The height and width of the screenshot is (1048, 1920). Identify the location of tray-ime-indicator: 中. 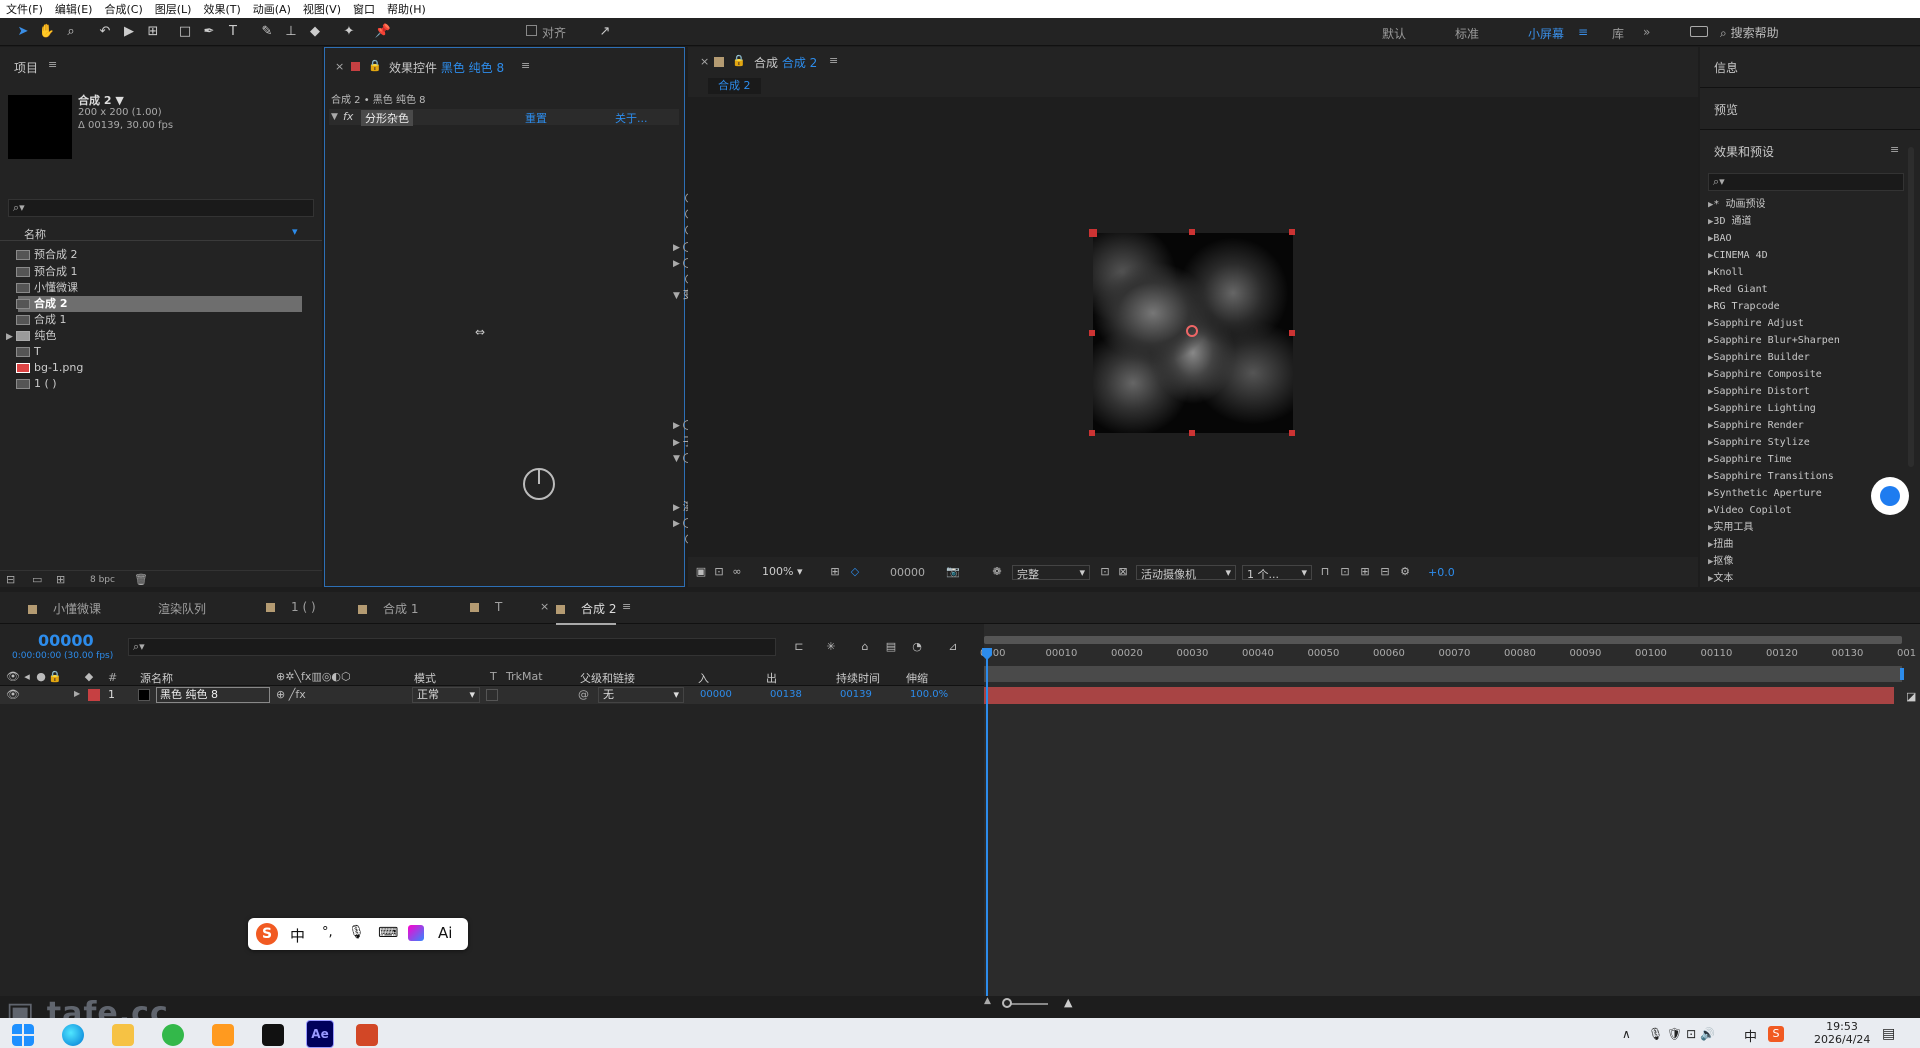
(1750, 1035).